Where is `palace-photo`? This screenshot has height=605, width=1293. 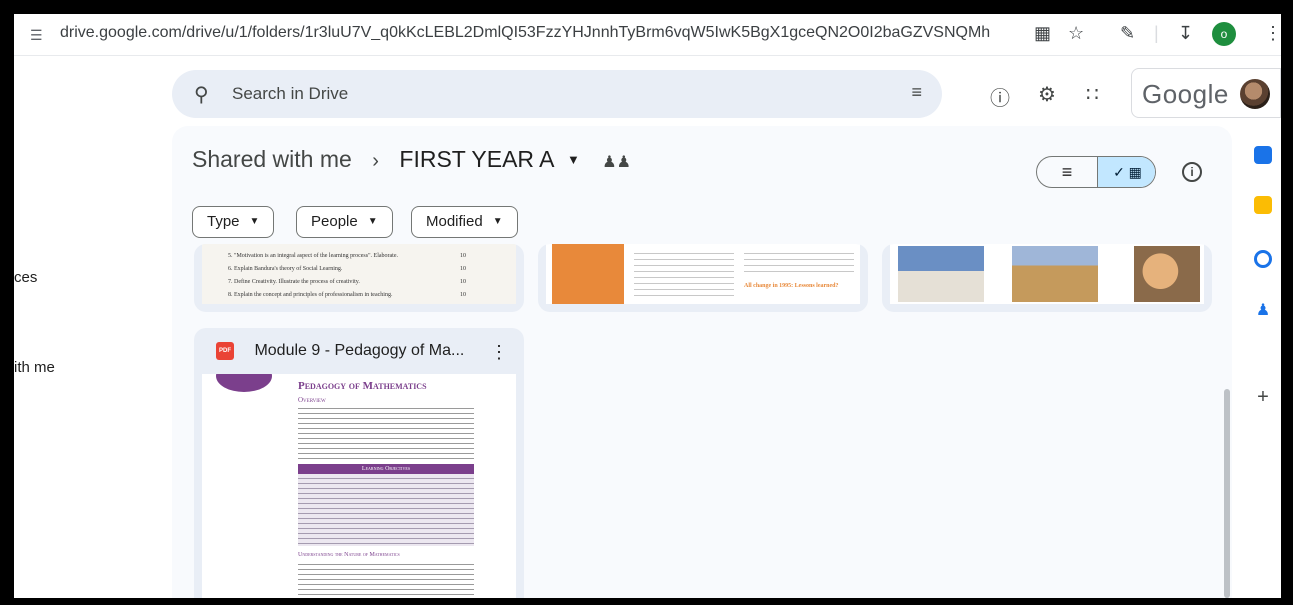 palace-photo is located at coordinates (1055, 274).